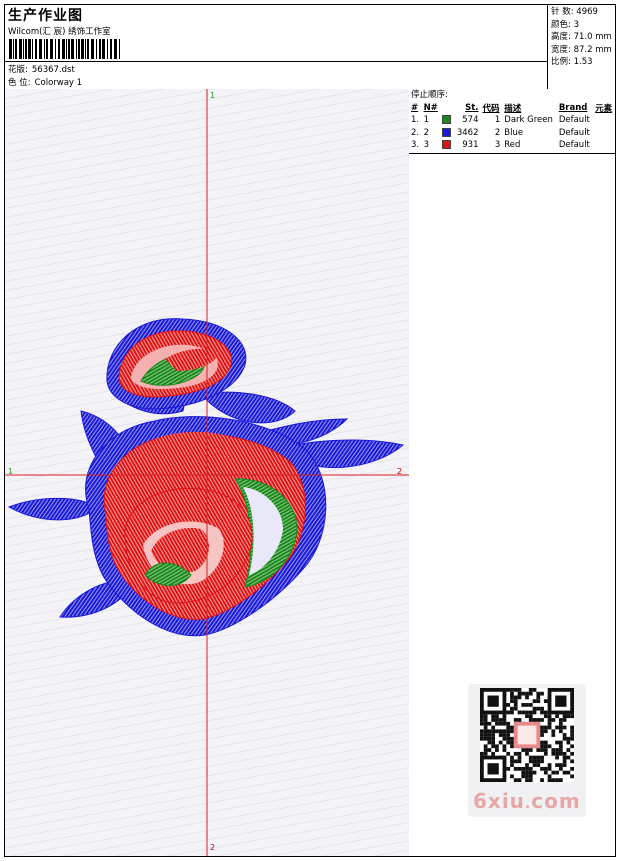 This screenshot has height=861, width=620. I want to click on table-row: 2. 2 3462 2 Blue Default, so click(512, 133).